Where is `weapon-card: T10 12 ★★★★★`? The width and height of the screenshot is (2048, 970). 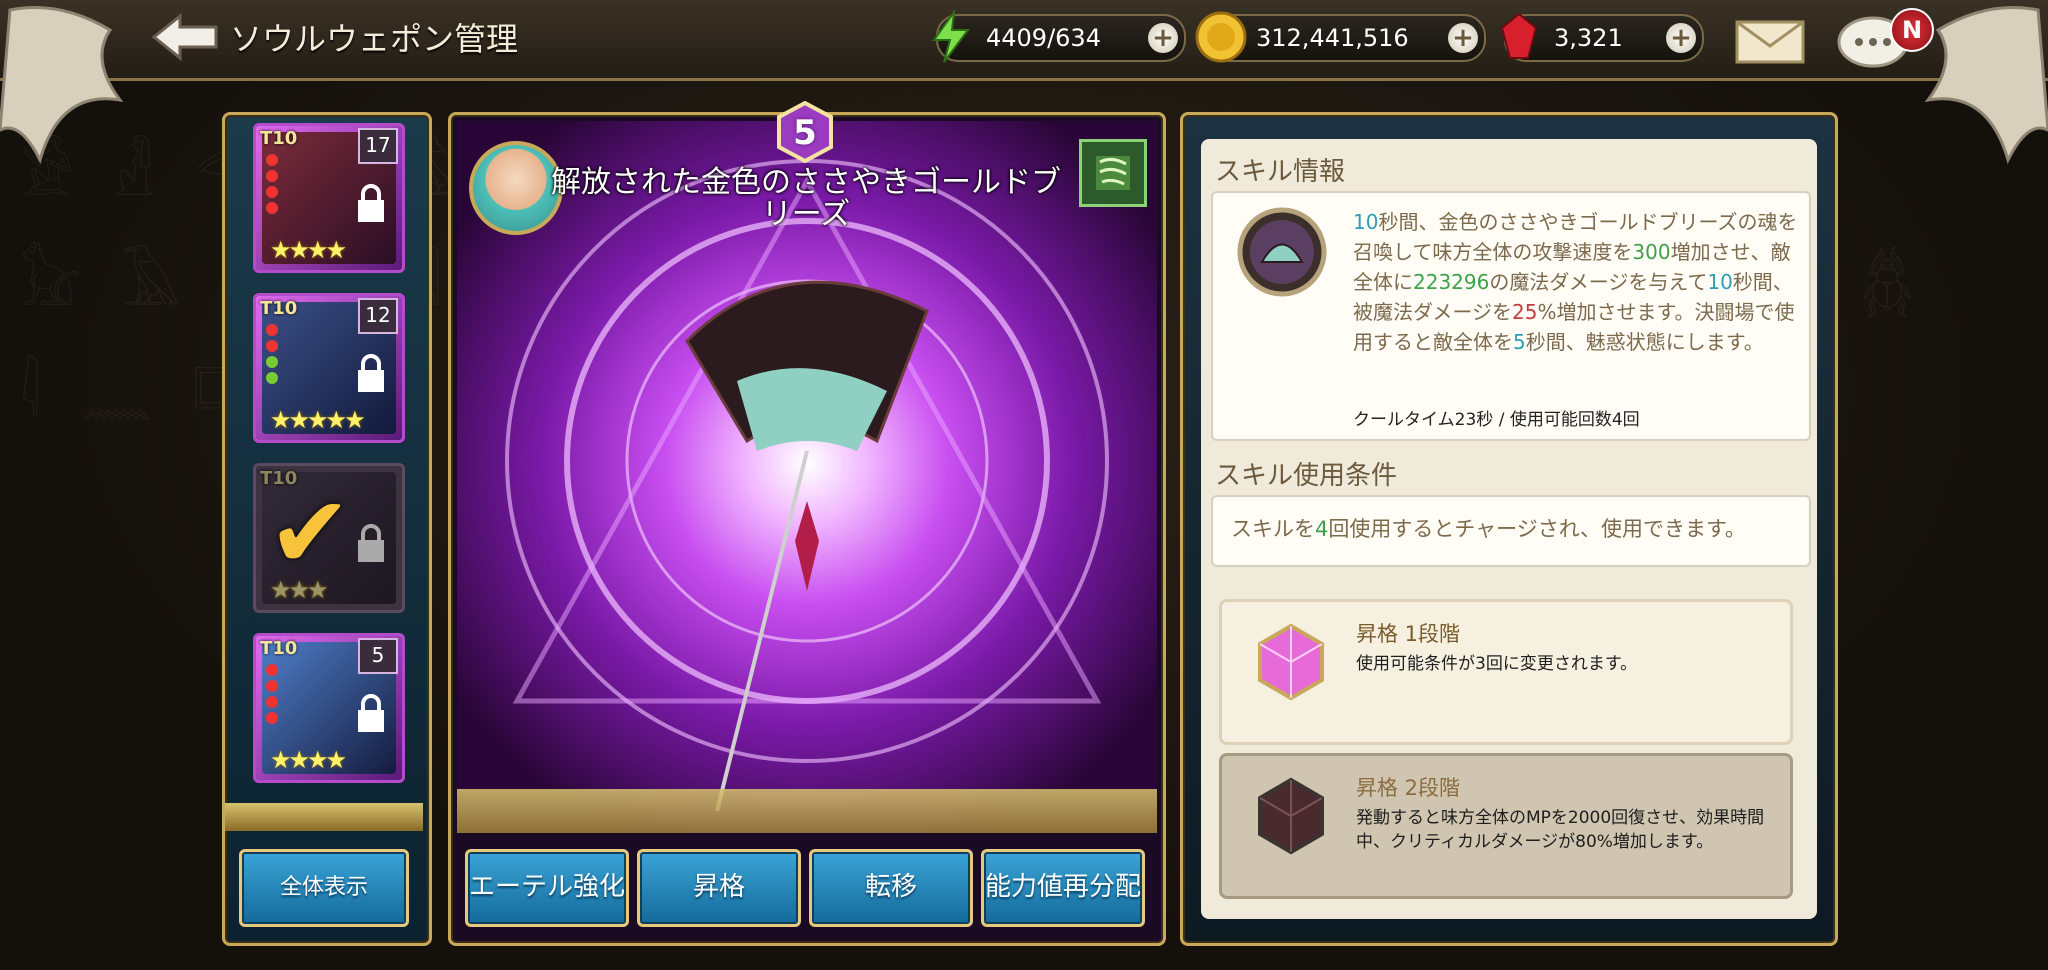
weapon-card: T10 12 ★★★★★ is located at coordinates (329, 368).